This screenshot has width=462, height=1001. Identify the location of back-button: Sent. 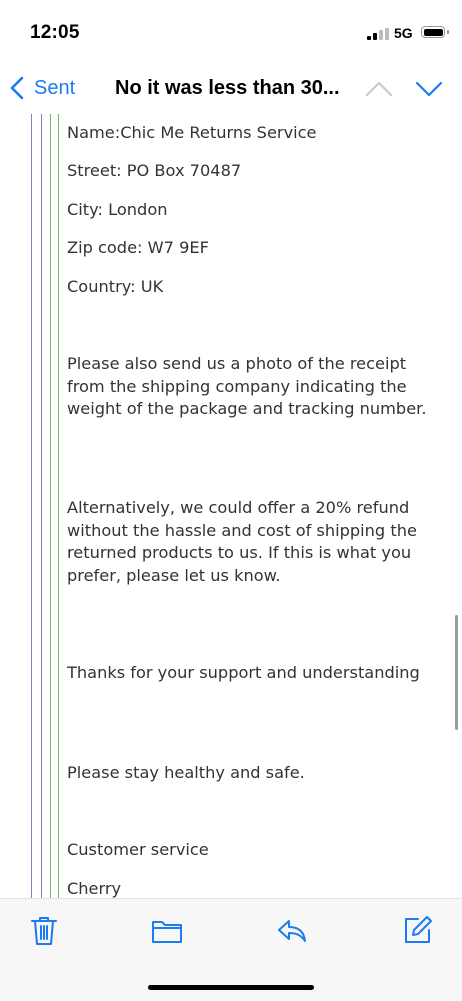
(42, 88).